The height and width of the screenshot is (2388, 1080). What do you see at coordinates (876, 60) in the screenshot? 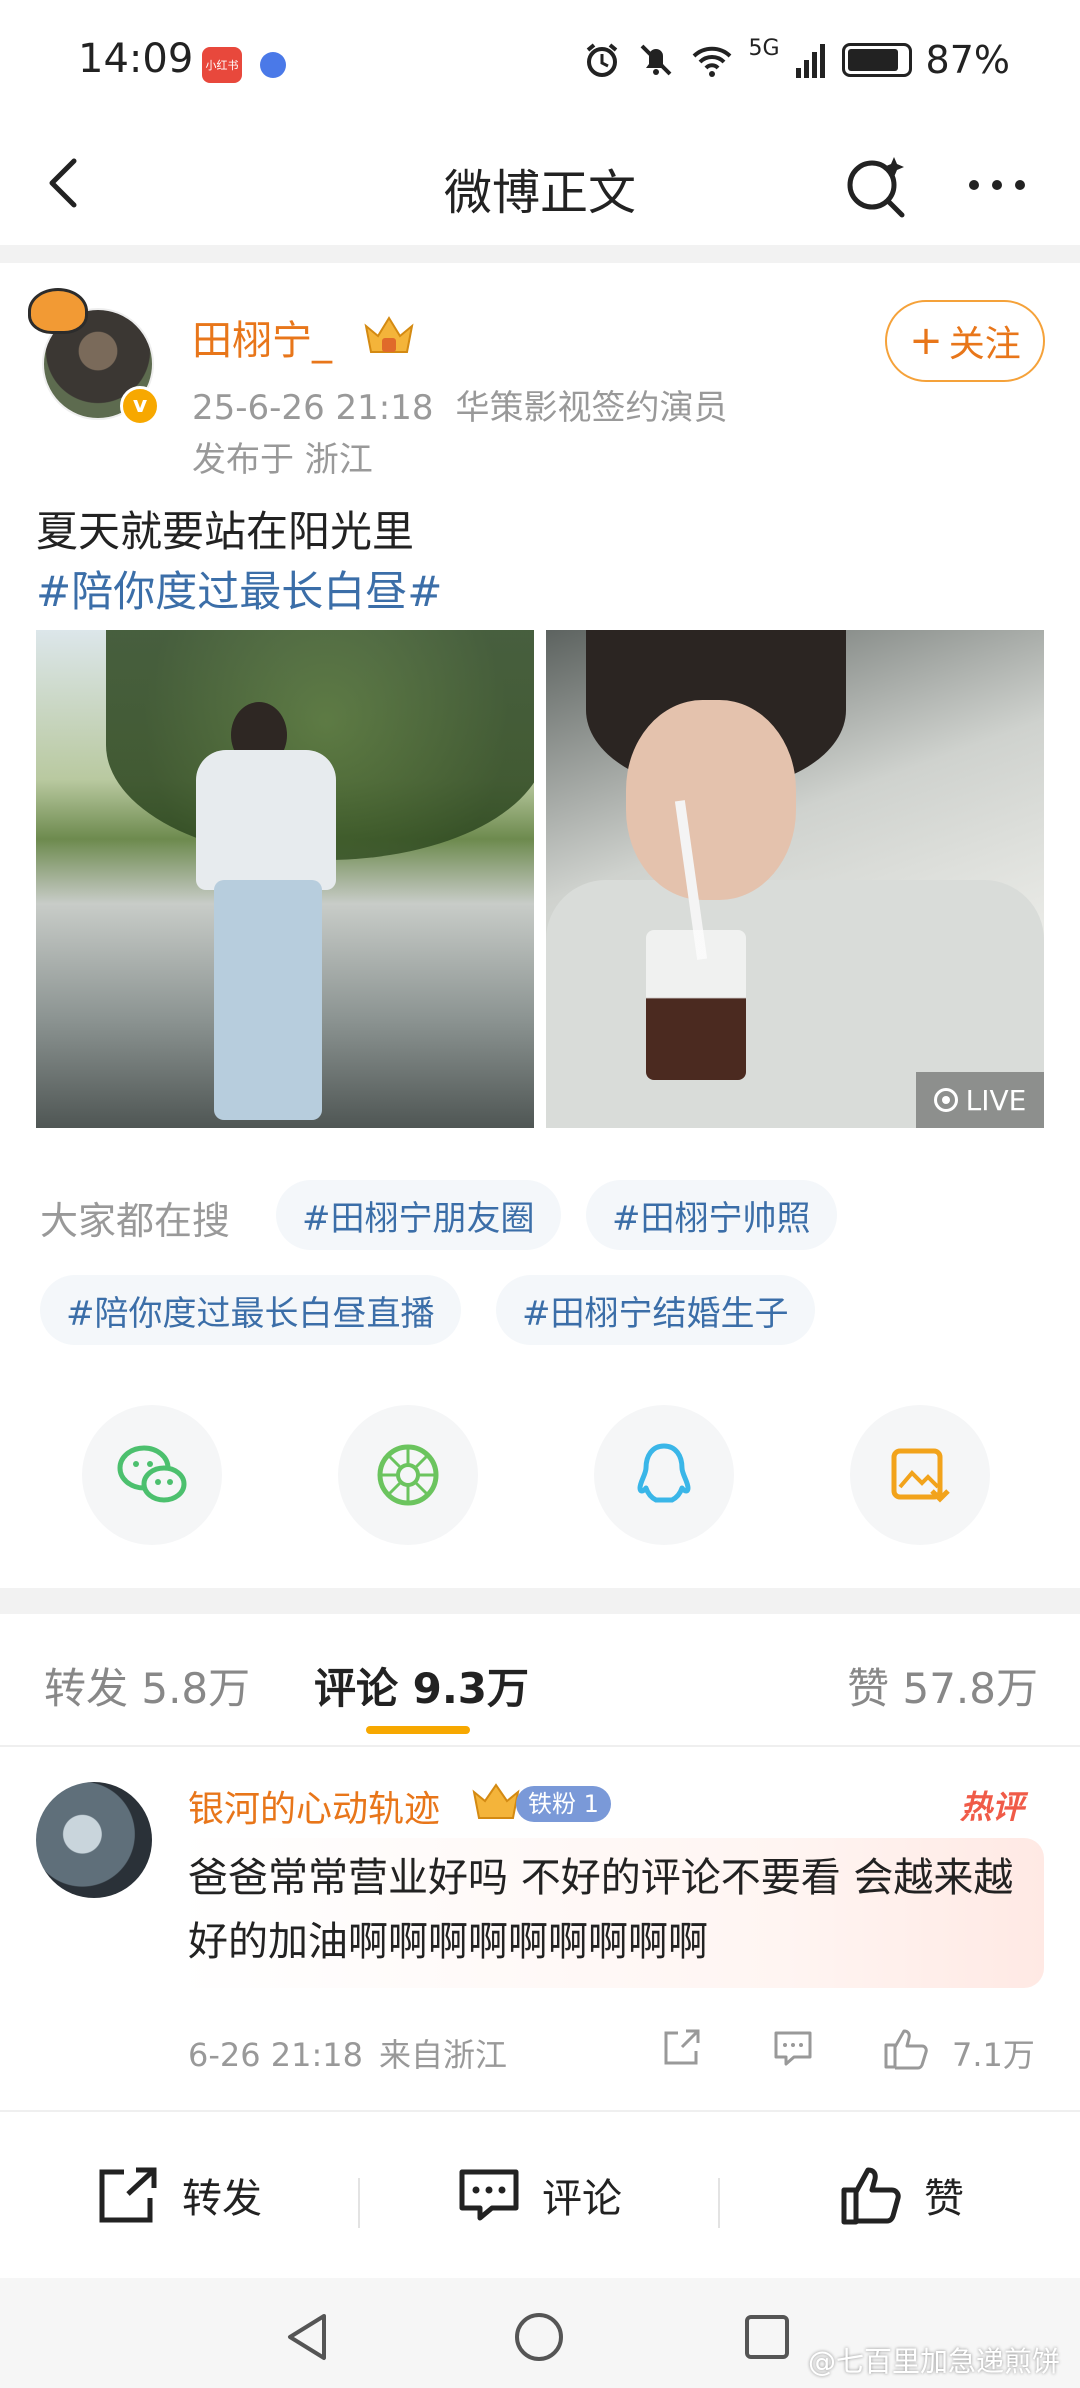
I see `battery-icon` at bounding box center [876, 60].